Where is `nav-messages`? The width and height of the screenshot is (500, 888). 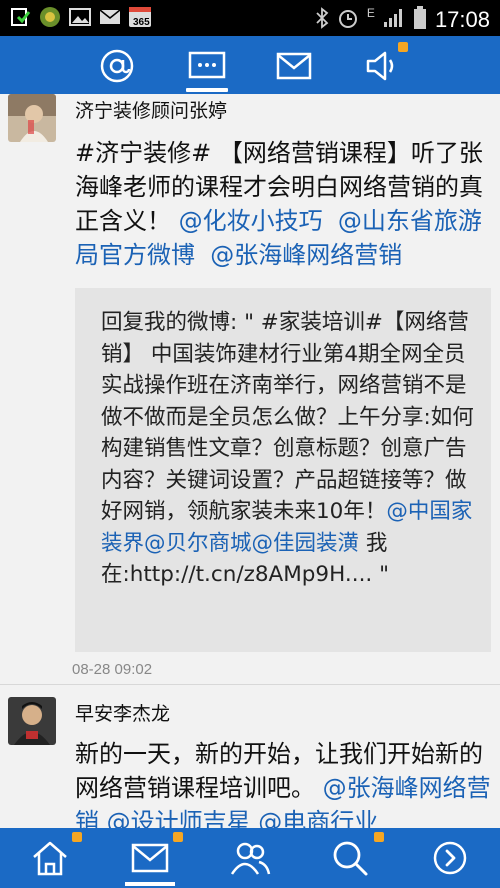 nav-messages is located at coordinates (150, 858).